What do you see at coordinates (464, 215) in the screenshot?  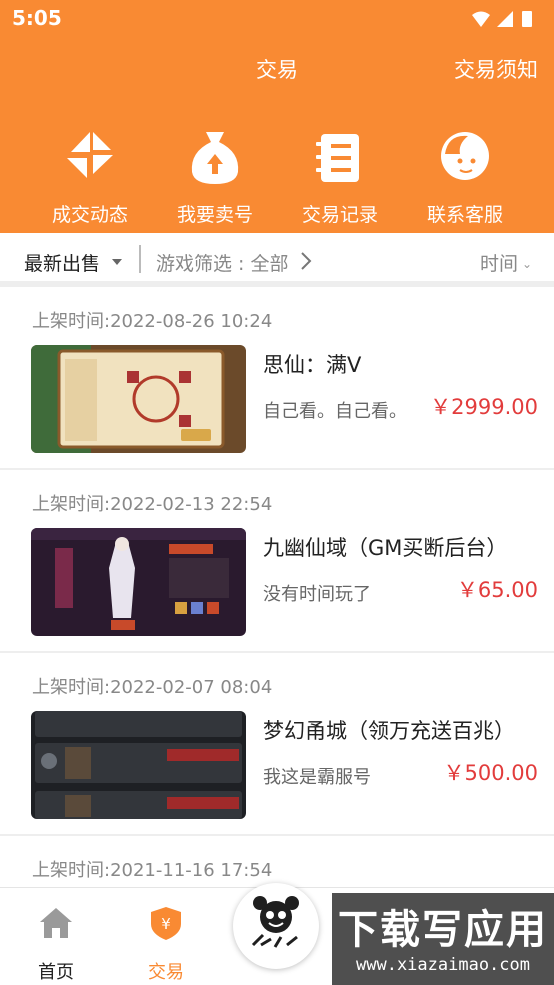 I see `quick-action-label: 联系客服` at bounding box center [464, 215].